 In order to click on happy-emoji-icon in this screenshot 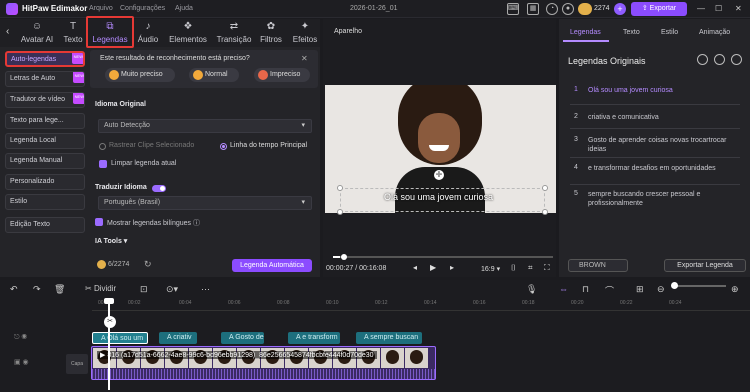, I will do `click(114, 75)`.